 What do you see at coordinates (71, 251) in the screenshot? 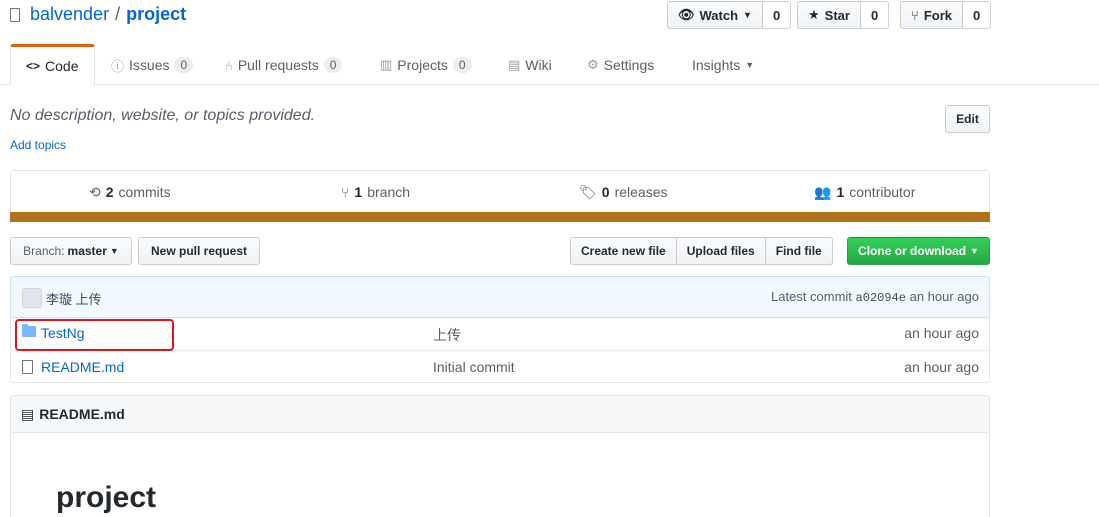
I see `branch-select-button: Branch: master ▼` at bounding box center [71, 251].